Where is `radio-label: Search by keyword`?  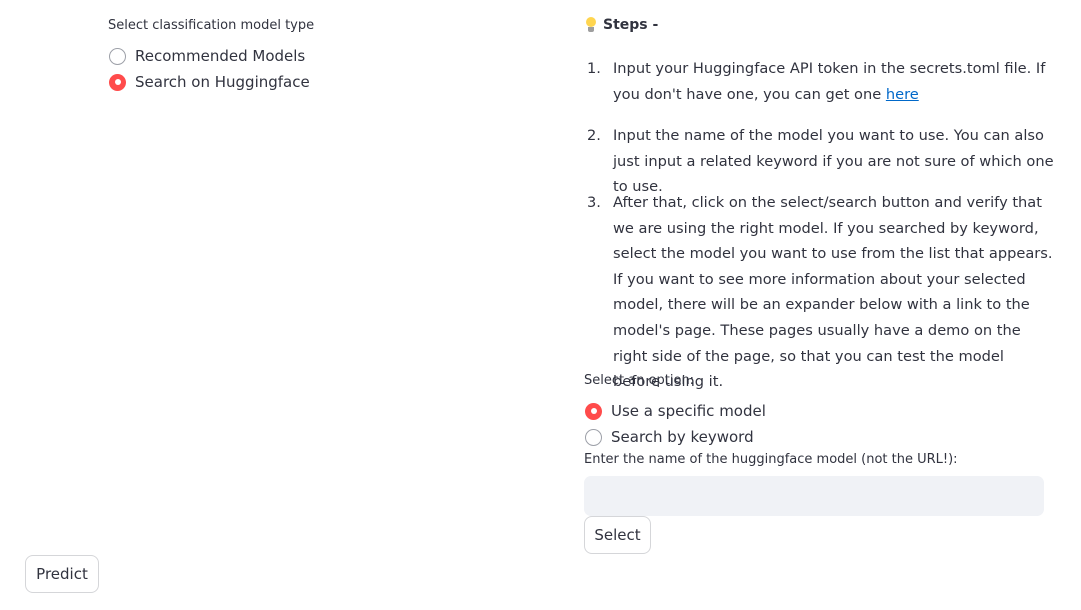
radio-label: Search by keyword is located at coordinates (682, 437).